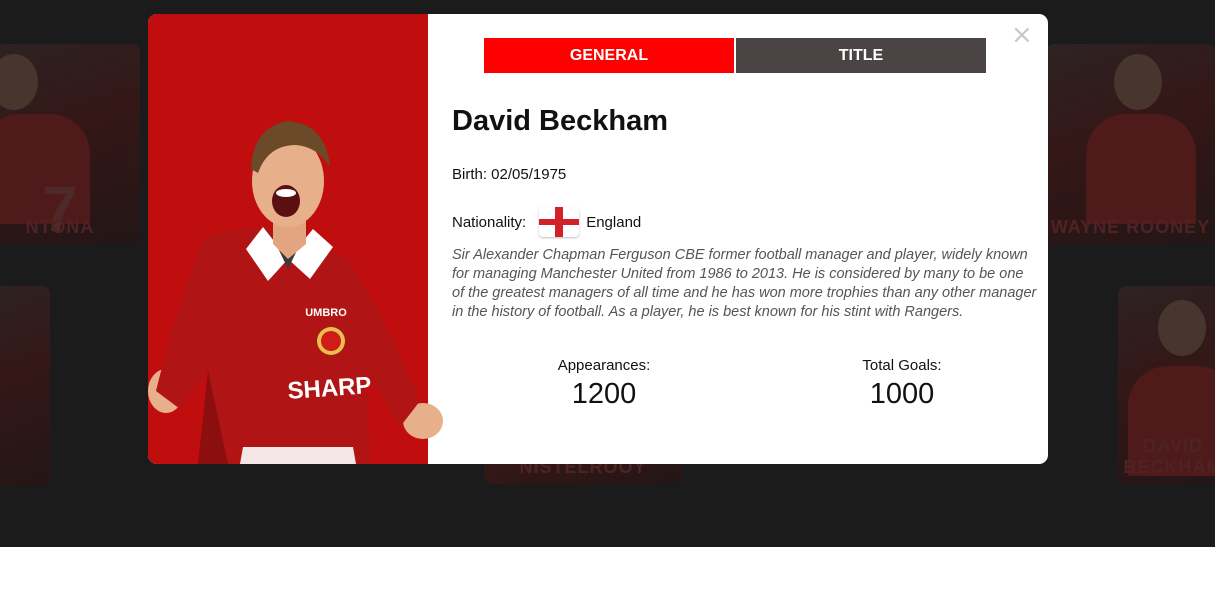 Image resolution: width=1215 pixels, height=603 pixels. I want to click on modal-tabs: GENERAL TITLE, so click(735, 55).